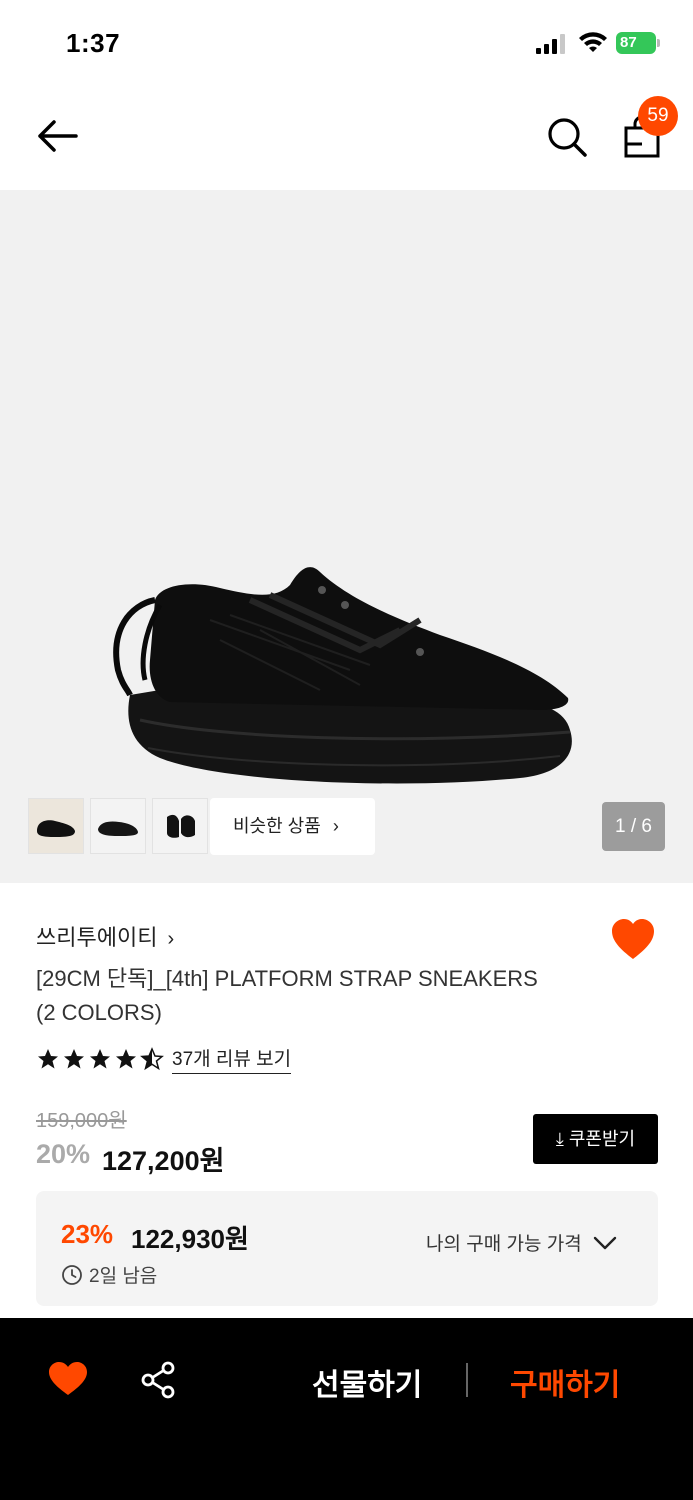 The image size is (693, 1500). I want to click on share-icon, so click(159, 1380).